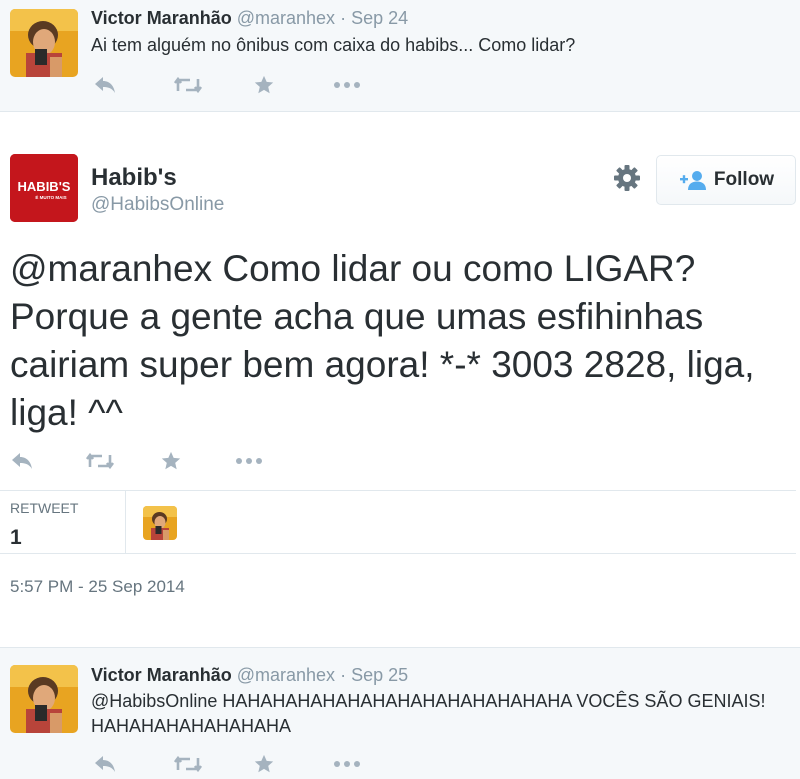 The width and height of the screenshot is (800, 779). I want to click on tweet-timestamp: 5:57 PM - 25 Sep 2014, so click(97, 587).